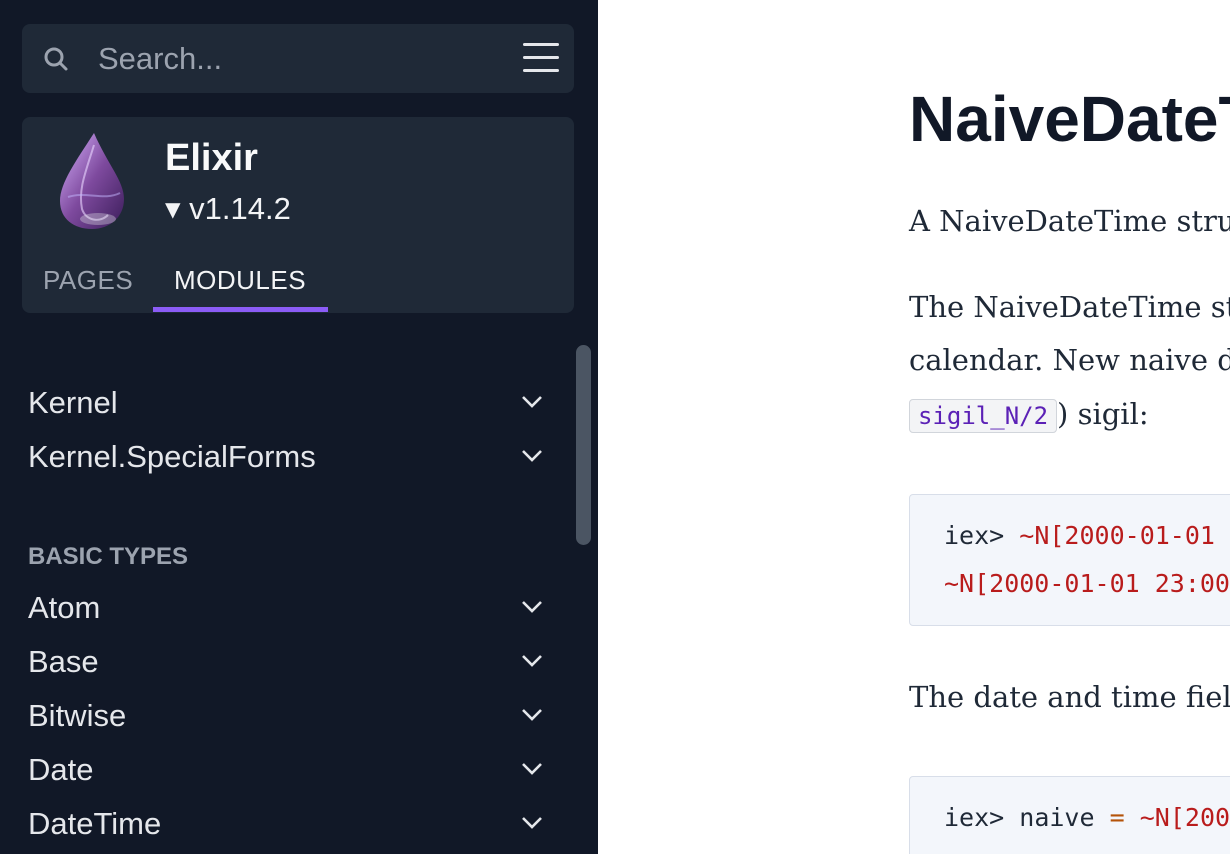 This screenshot has height=854, width=1230. I want to click on paragraph-description-line2: calendar. New naive datetimes, so click(1069, 360).